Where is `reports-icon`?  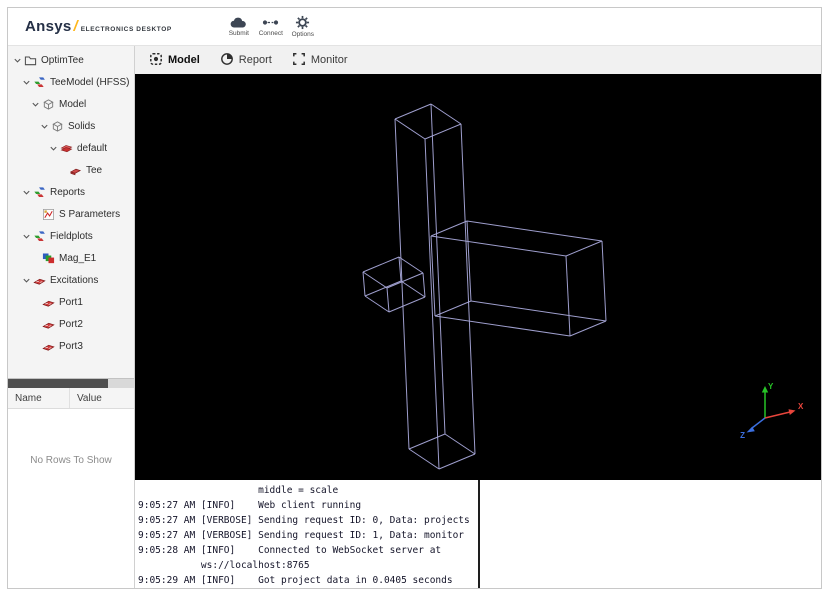
reports-icon is located at coordinates (39, 192).